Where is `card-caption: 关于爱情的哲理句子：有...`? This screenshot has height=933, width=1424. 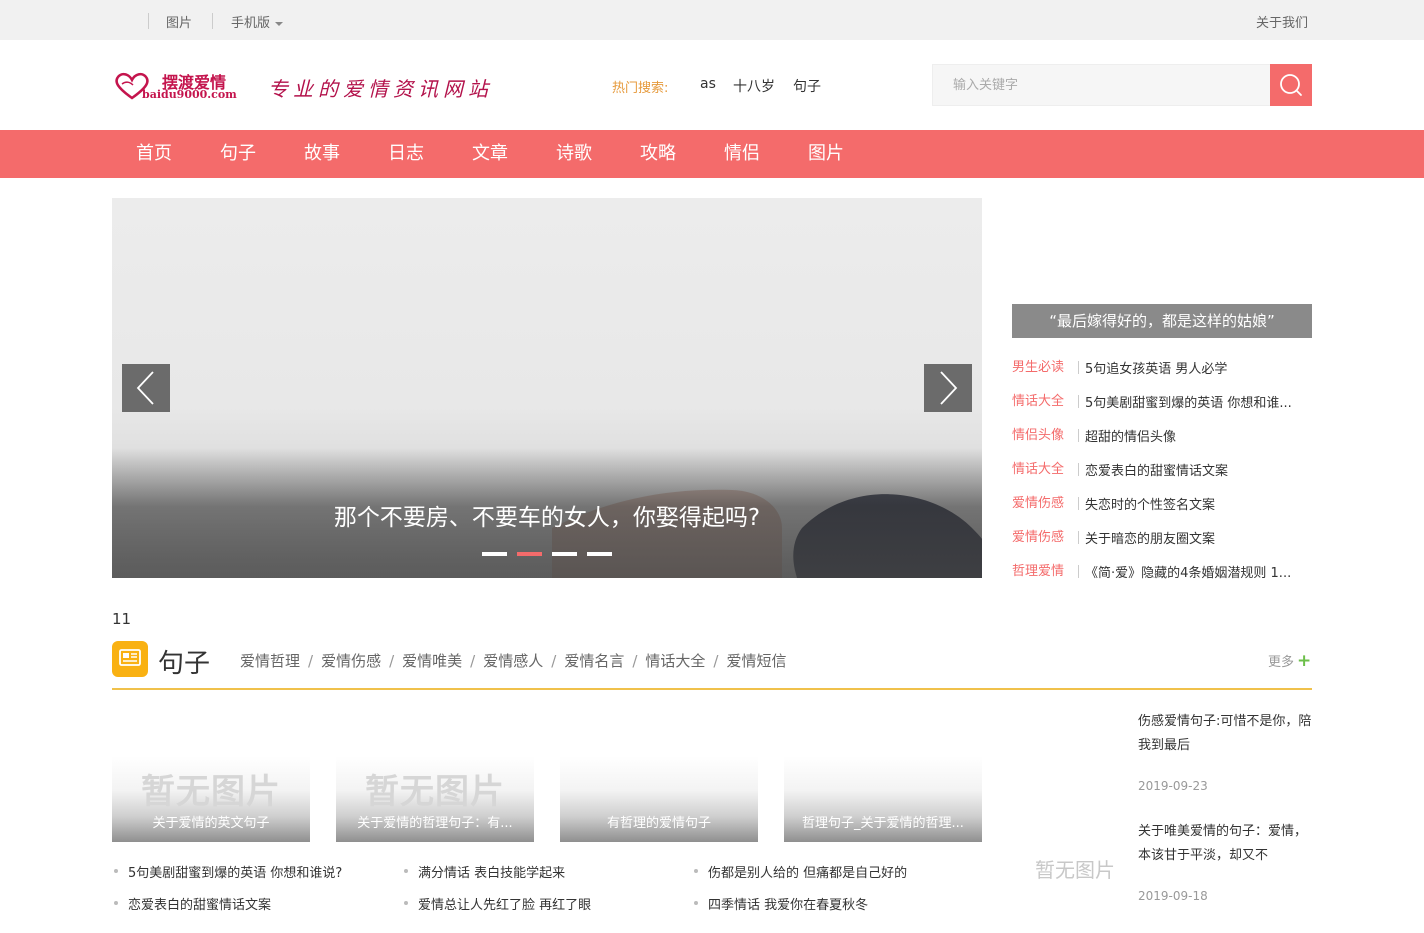
card-caption: 关于爱情的哲理句子：有... is located at coordinates (435, 821).